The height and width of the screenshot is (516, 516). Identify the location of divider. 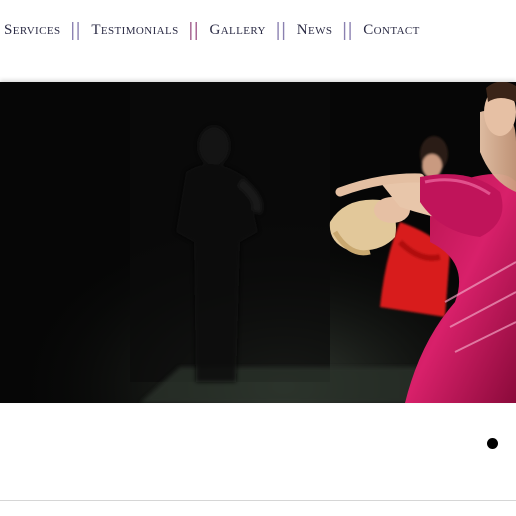
(258, 500).